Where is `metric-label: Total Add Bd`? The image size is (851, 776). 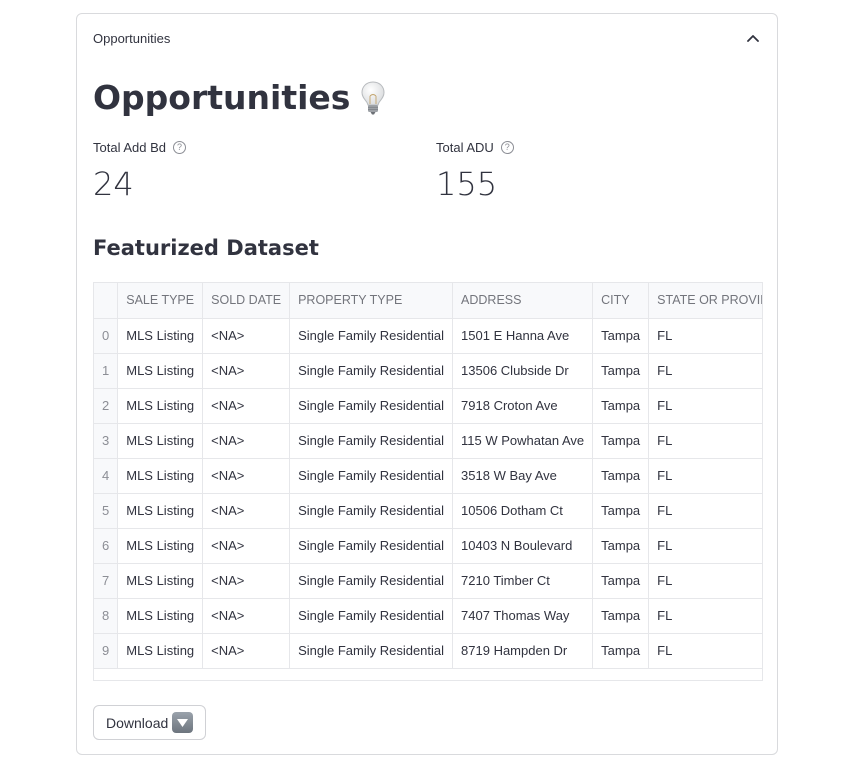
metric-label: Total Add Bd is located at coordinates (129, 147).